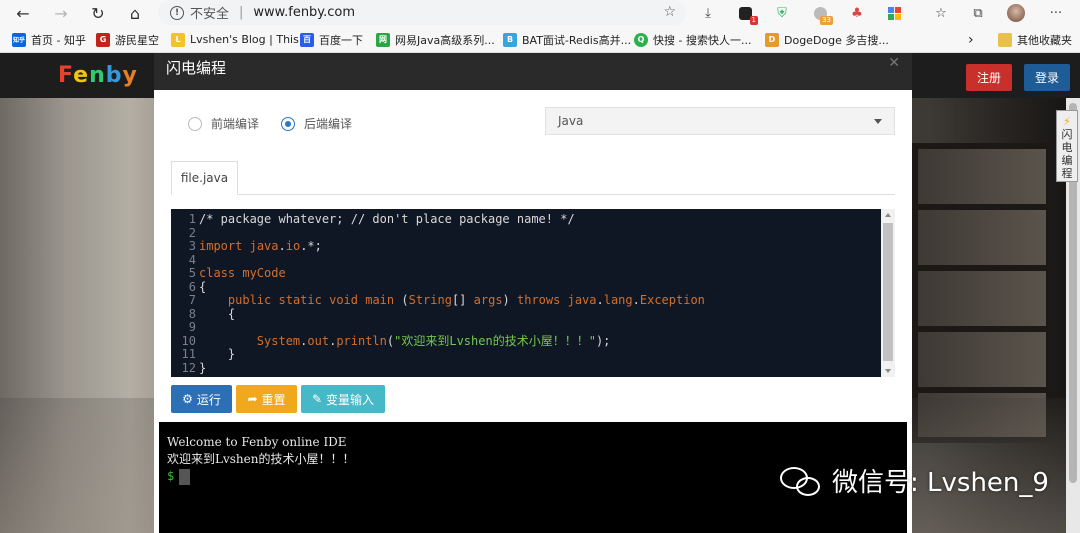 This screenshot has height=533, width=1080. What do you see at coordinates (185, 476) in the screenshot?
I see `terminal-cursor` at bounding box center [185, 476].